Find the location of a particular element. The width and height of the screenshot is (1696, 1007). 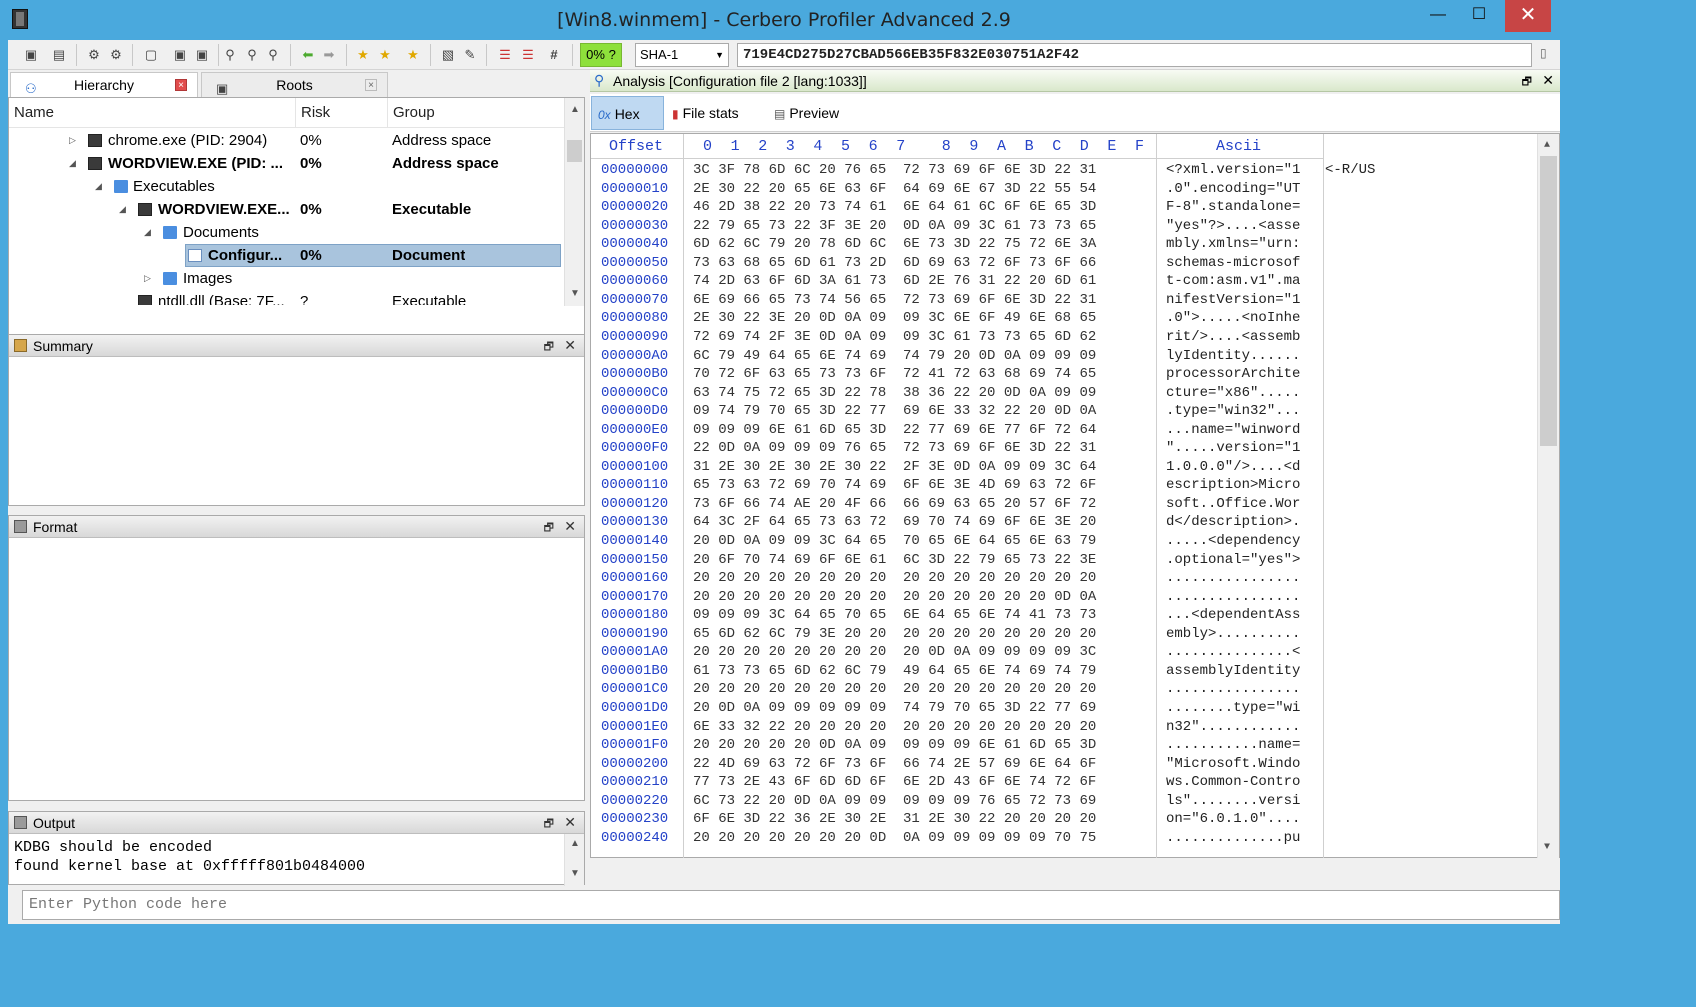

tree-row: ◢ WORDVIEW.EXE... 0% Executable is located at coordinates (286, 209).